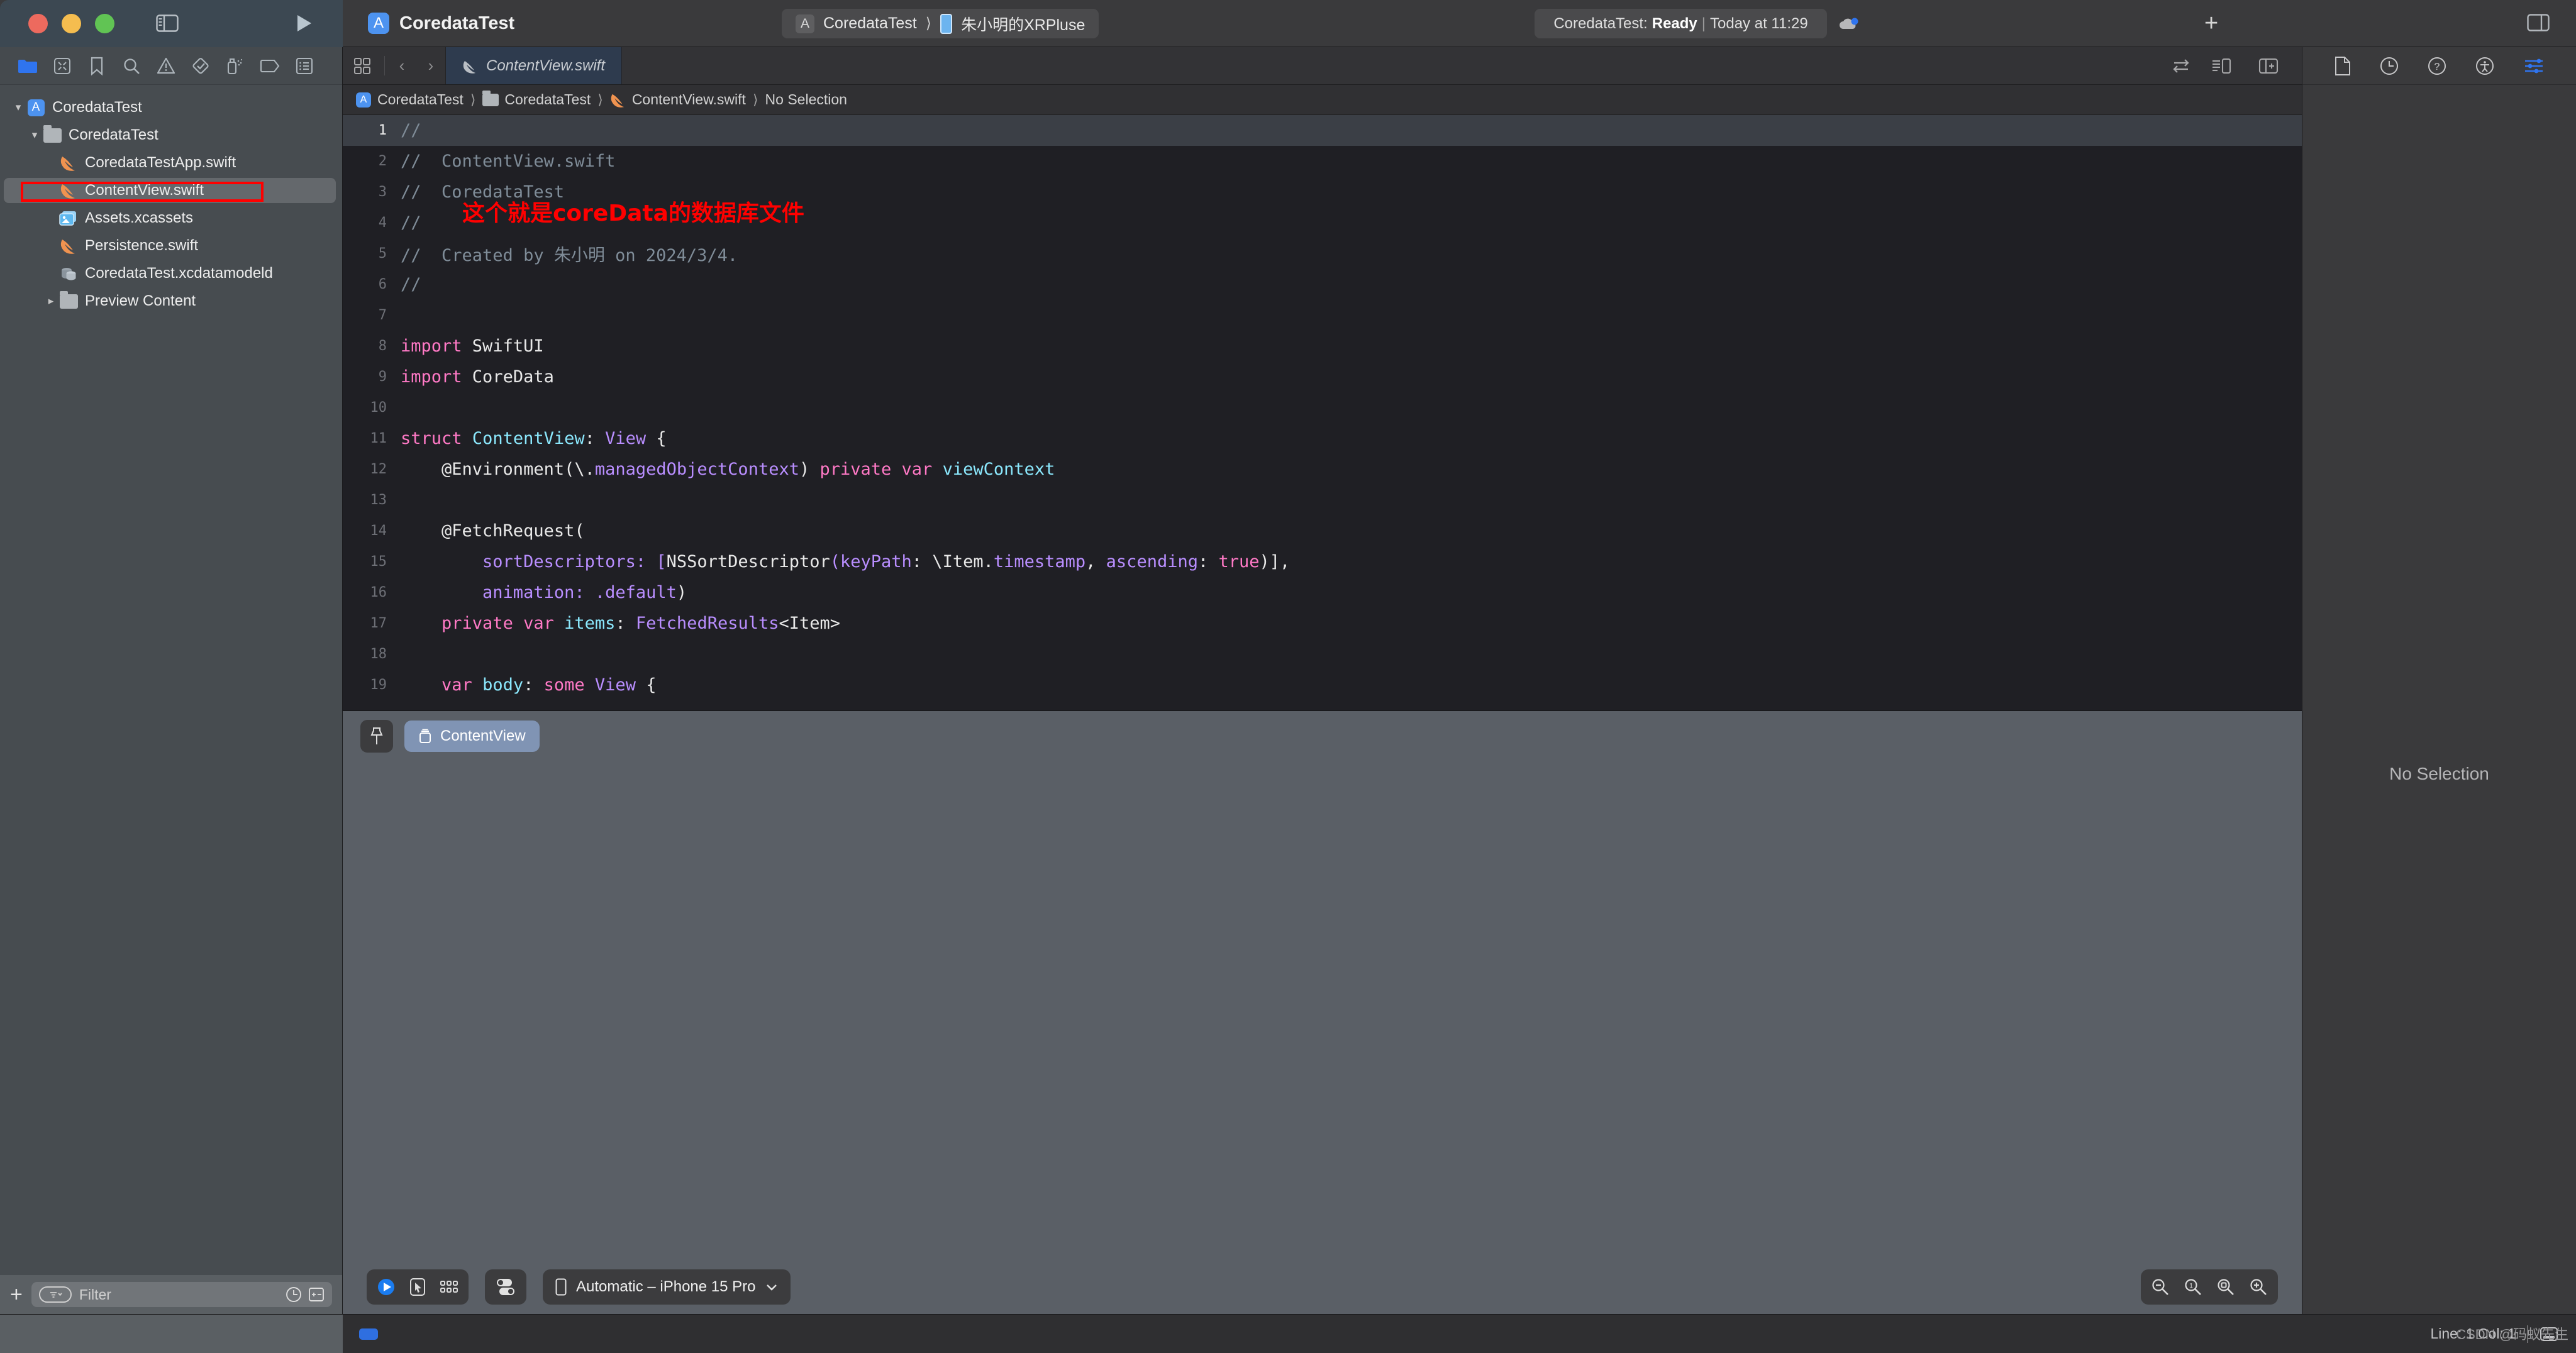 The image size is (2576, 1353). I want to click on navigator-row: ▸ Preview Content, so click(171, 301).